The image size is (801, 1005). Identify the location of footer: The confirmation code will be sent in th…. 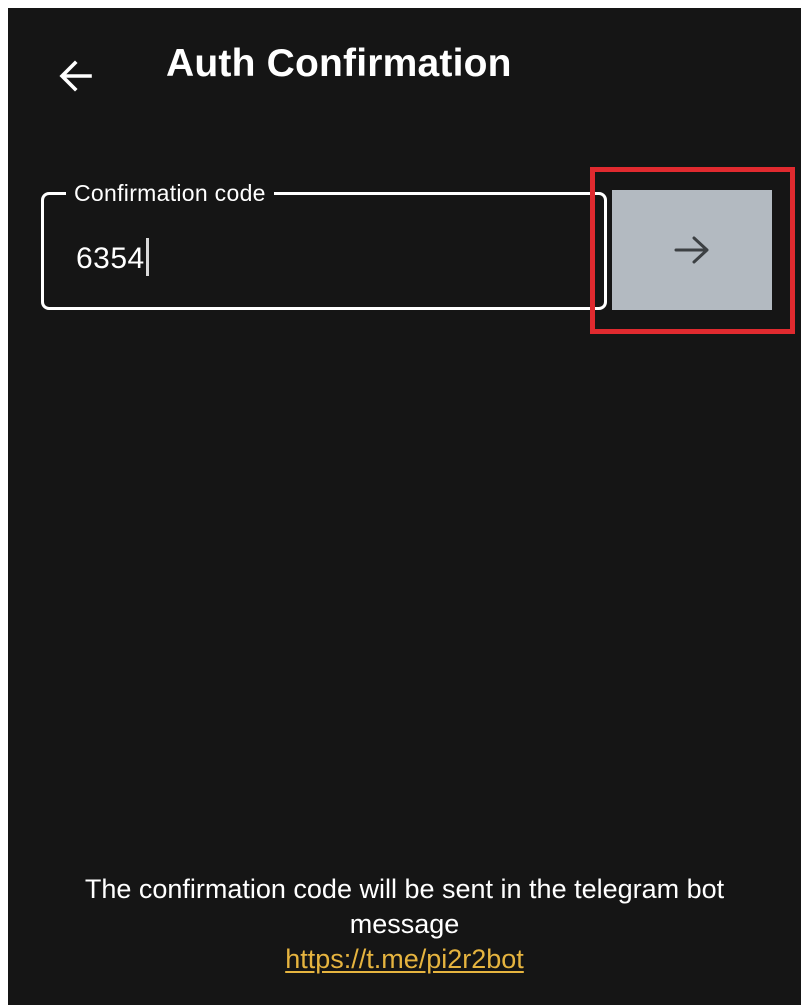
(404, 924).